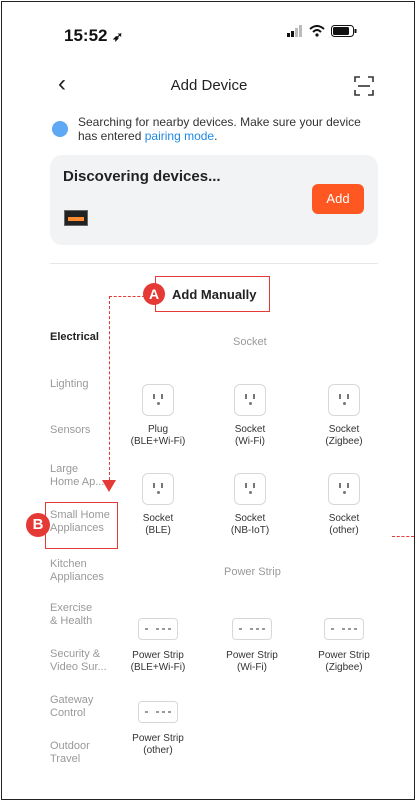 The width and height of the screenshot is (418, 803). Describe the element at coordinates (344, 646) in the screenshot. I see `device-tile-power-strip-zigbee: Power Strip (Zigbee)` at that location.